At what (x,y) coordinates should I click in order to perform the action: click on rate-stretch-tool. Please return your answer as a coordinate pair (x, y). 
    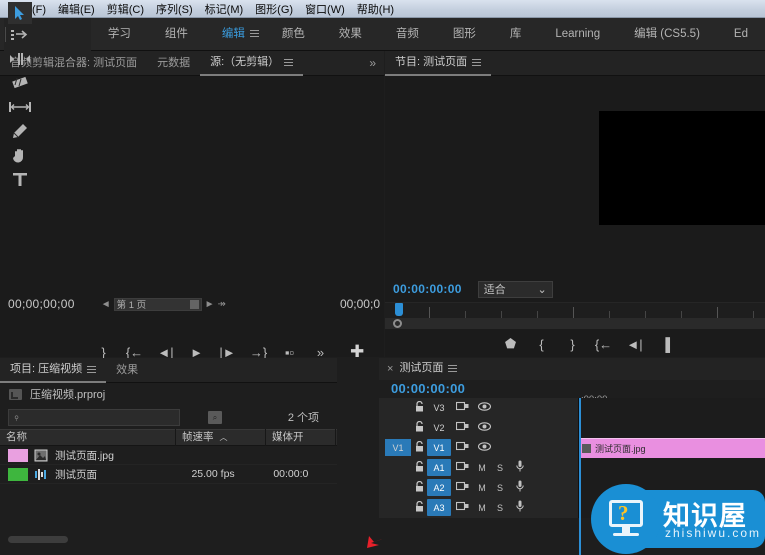
    Looking at the image, I should click on (20, 85).